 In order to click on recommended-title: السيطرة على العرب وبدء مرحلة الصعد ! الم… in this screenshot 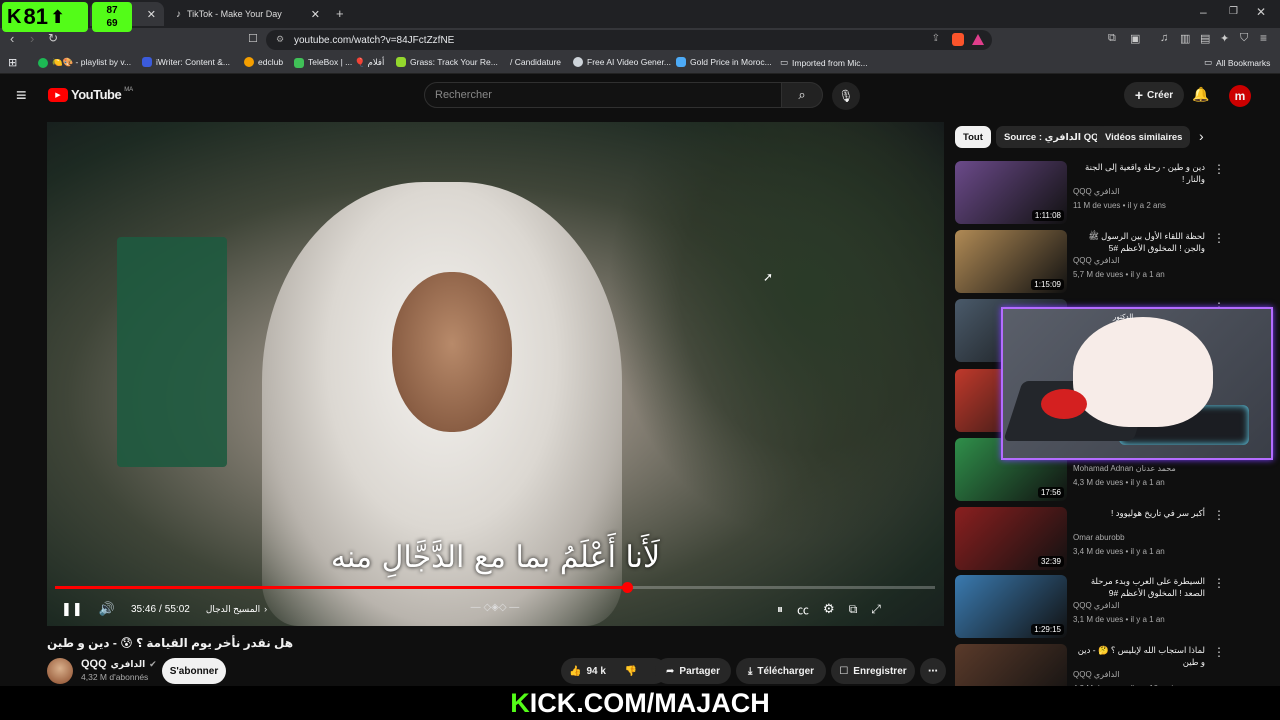, I will do `click(1139, 587)`.